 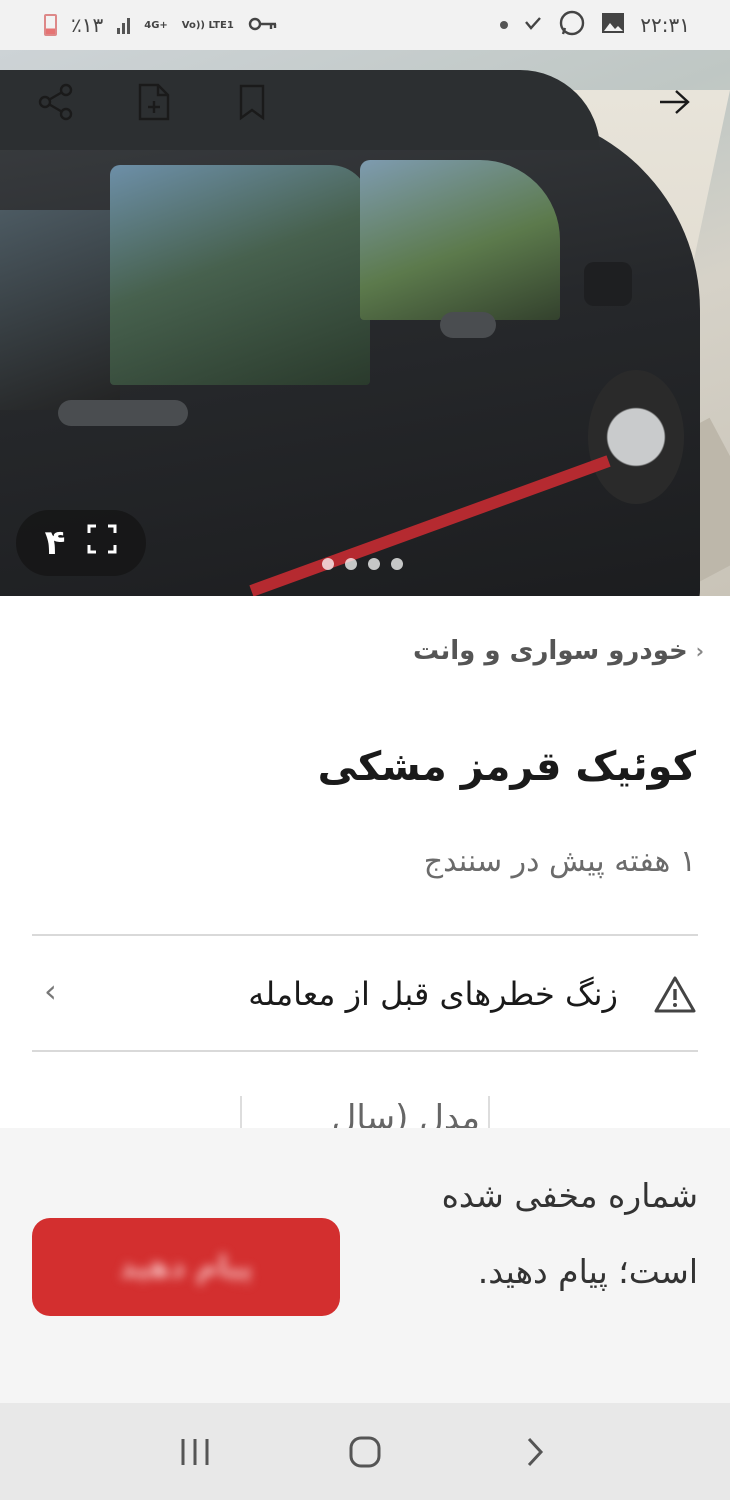 I want to click on back-button, so click(x=535, y=1452).